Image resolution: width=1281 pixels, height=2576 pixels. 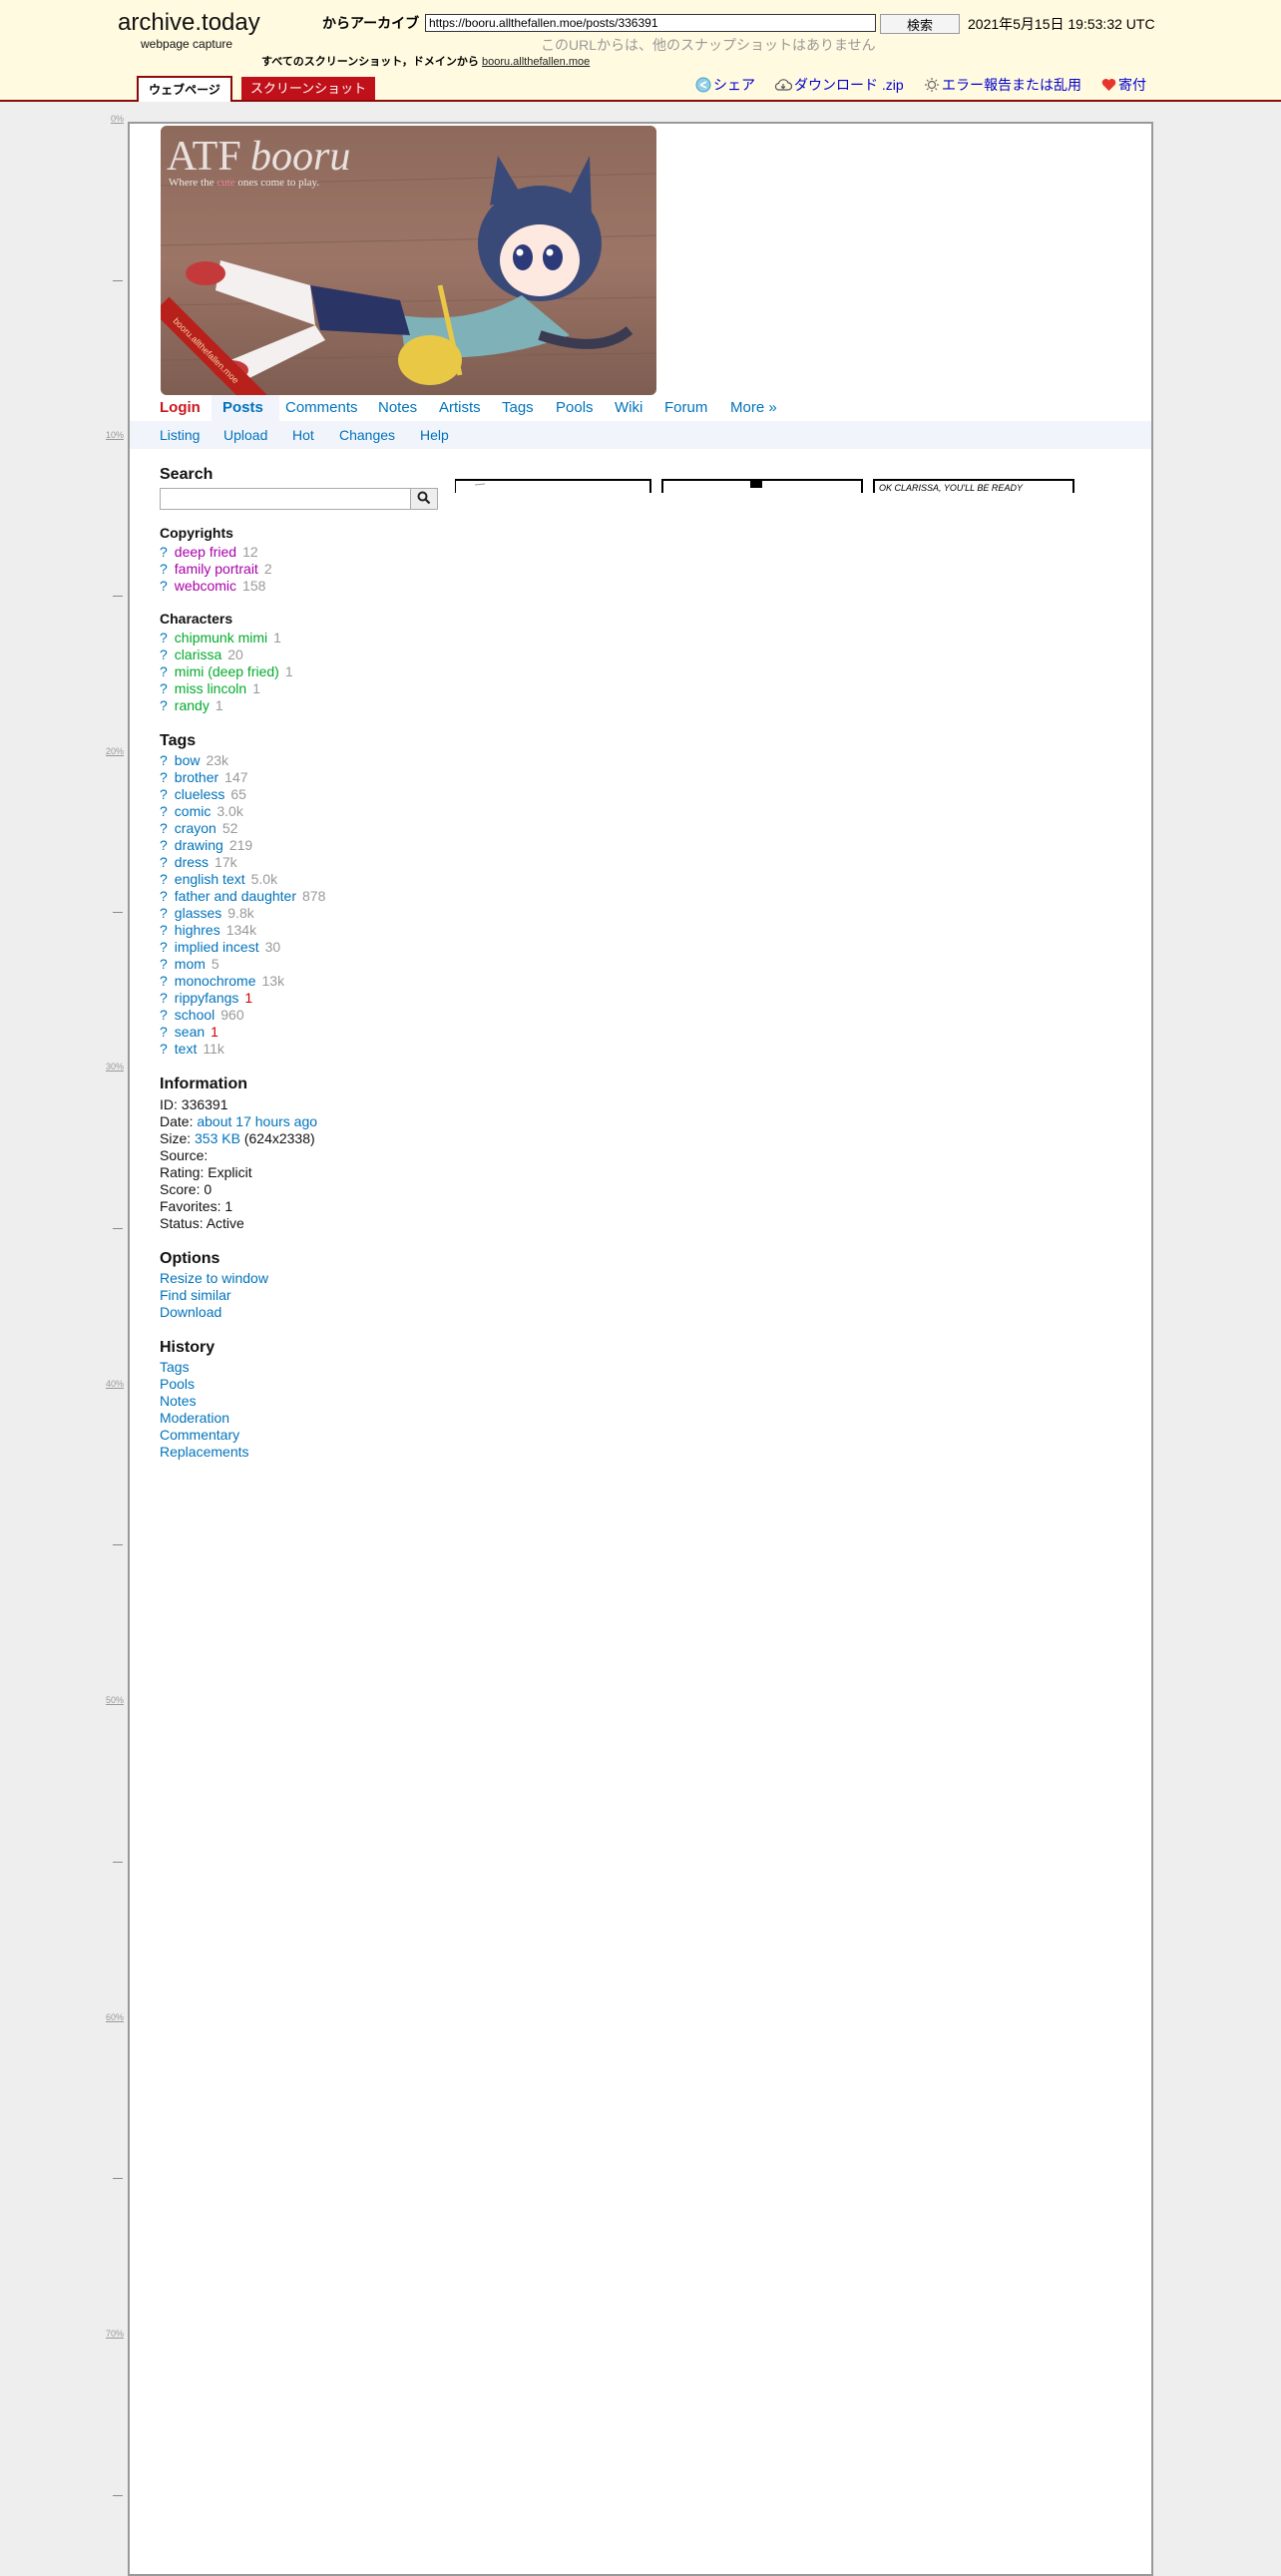 I want to click on donate-link: 寄付, so click(x=1123, y=85).